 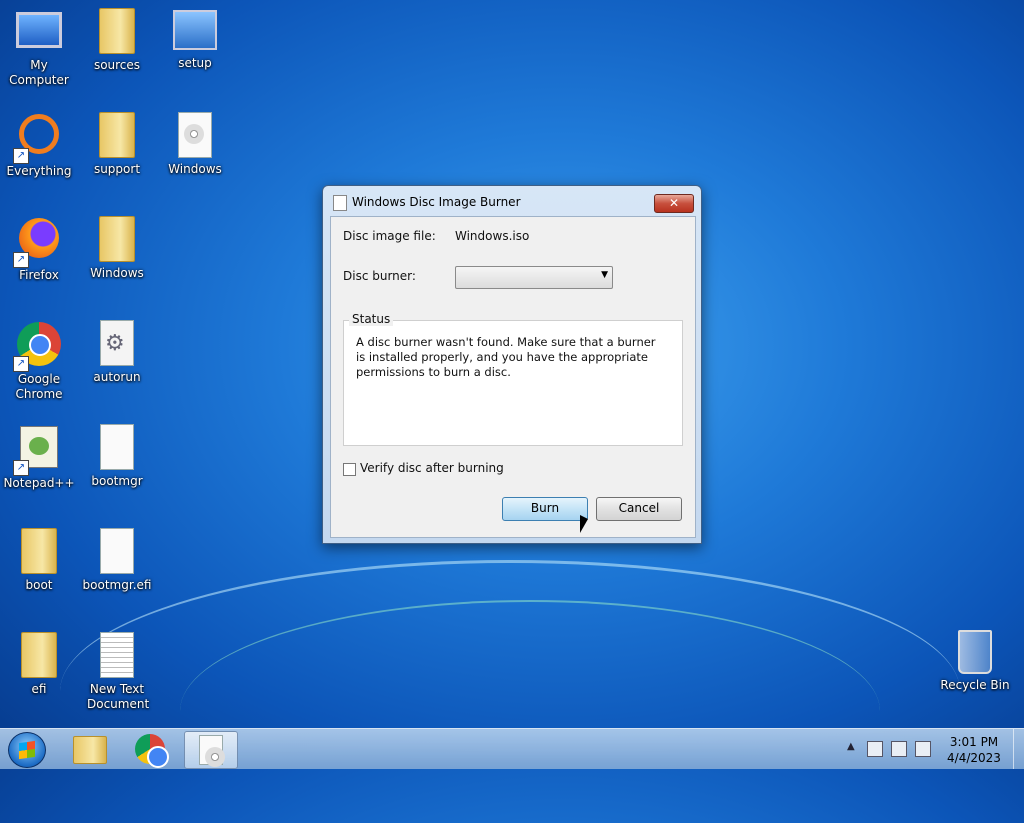 I want to click on chrome-icon, so click(x=152, y=751).